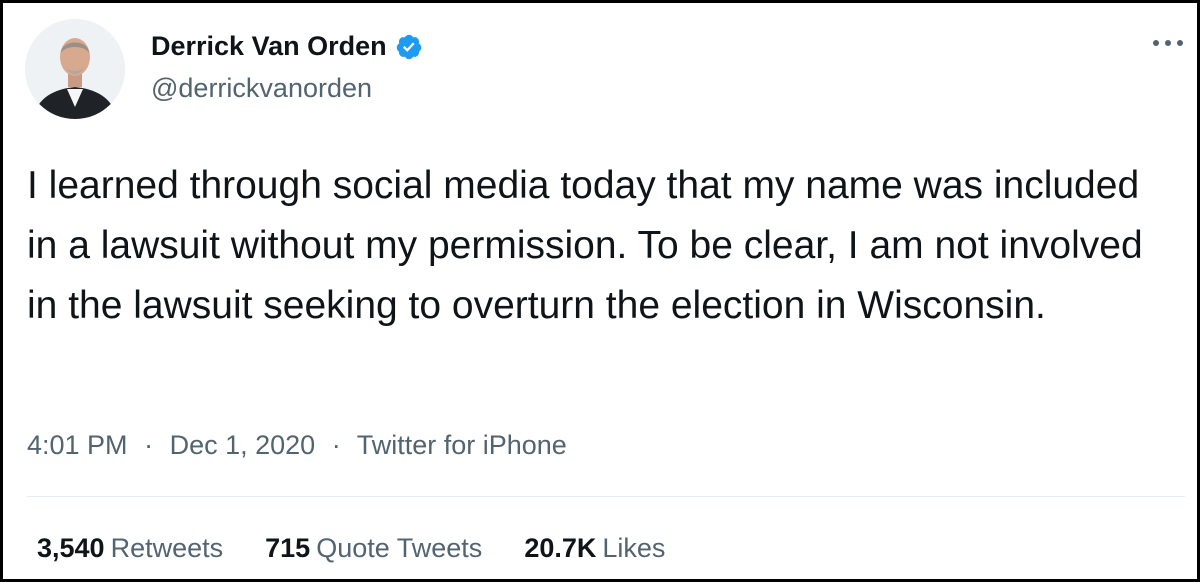  I want to click on more-options-icon, so click(1168, 43).